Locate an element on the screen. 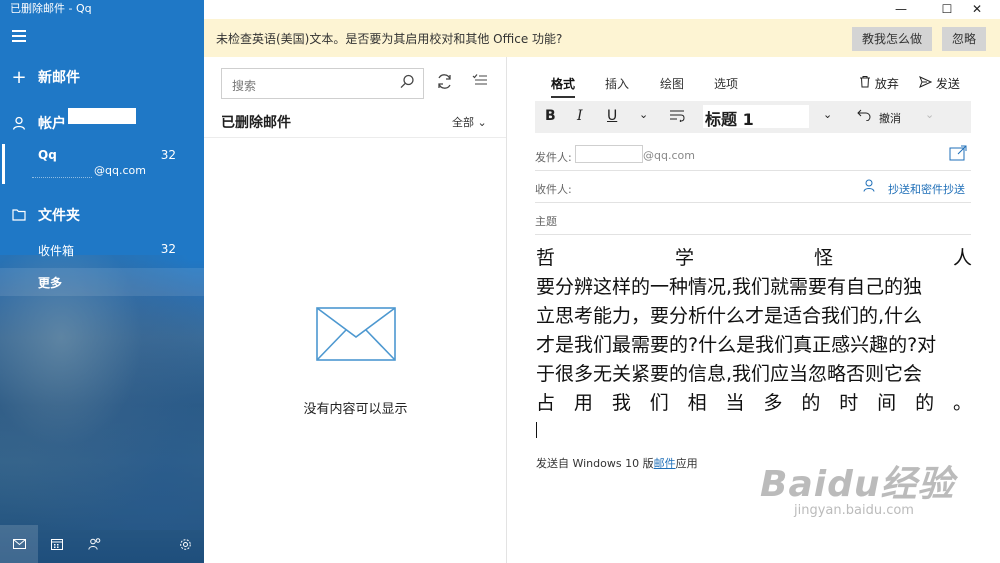 This screenshot has height=563, width=1000. popout-icon is located at coordinates (958, 155).